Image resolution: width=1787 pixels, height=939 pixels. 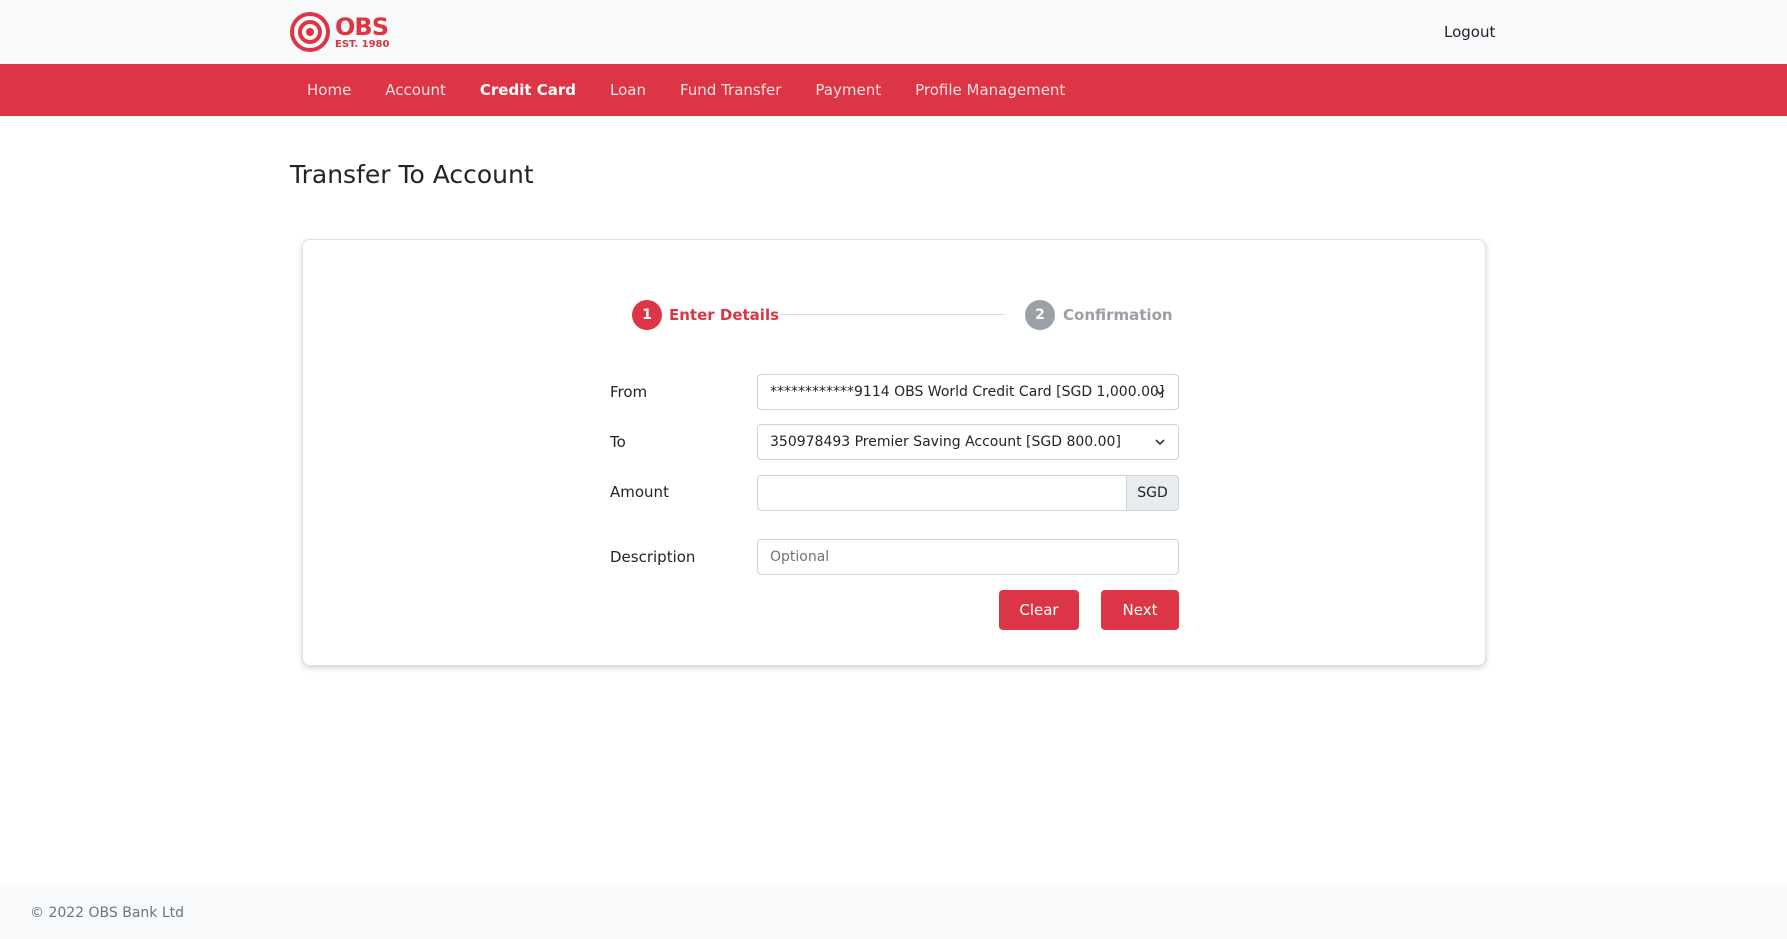 I want to click on nav-item-loan: Loan, so click(x=628, y=90).